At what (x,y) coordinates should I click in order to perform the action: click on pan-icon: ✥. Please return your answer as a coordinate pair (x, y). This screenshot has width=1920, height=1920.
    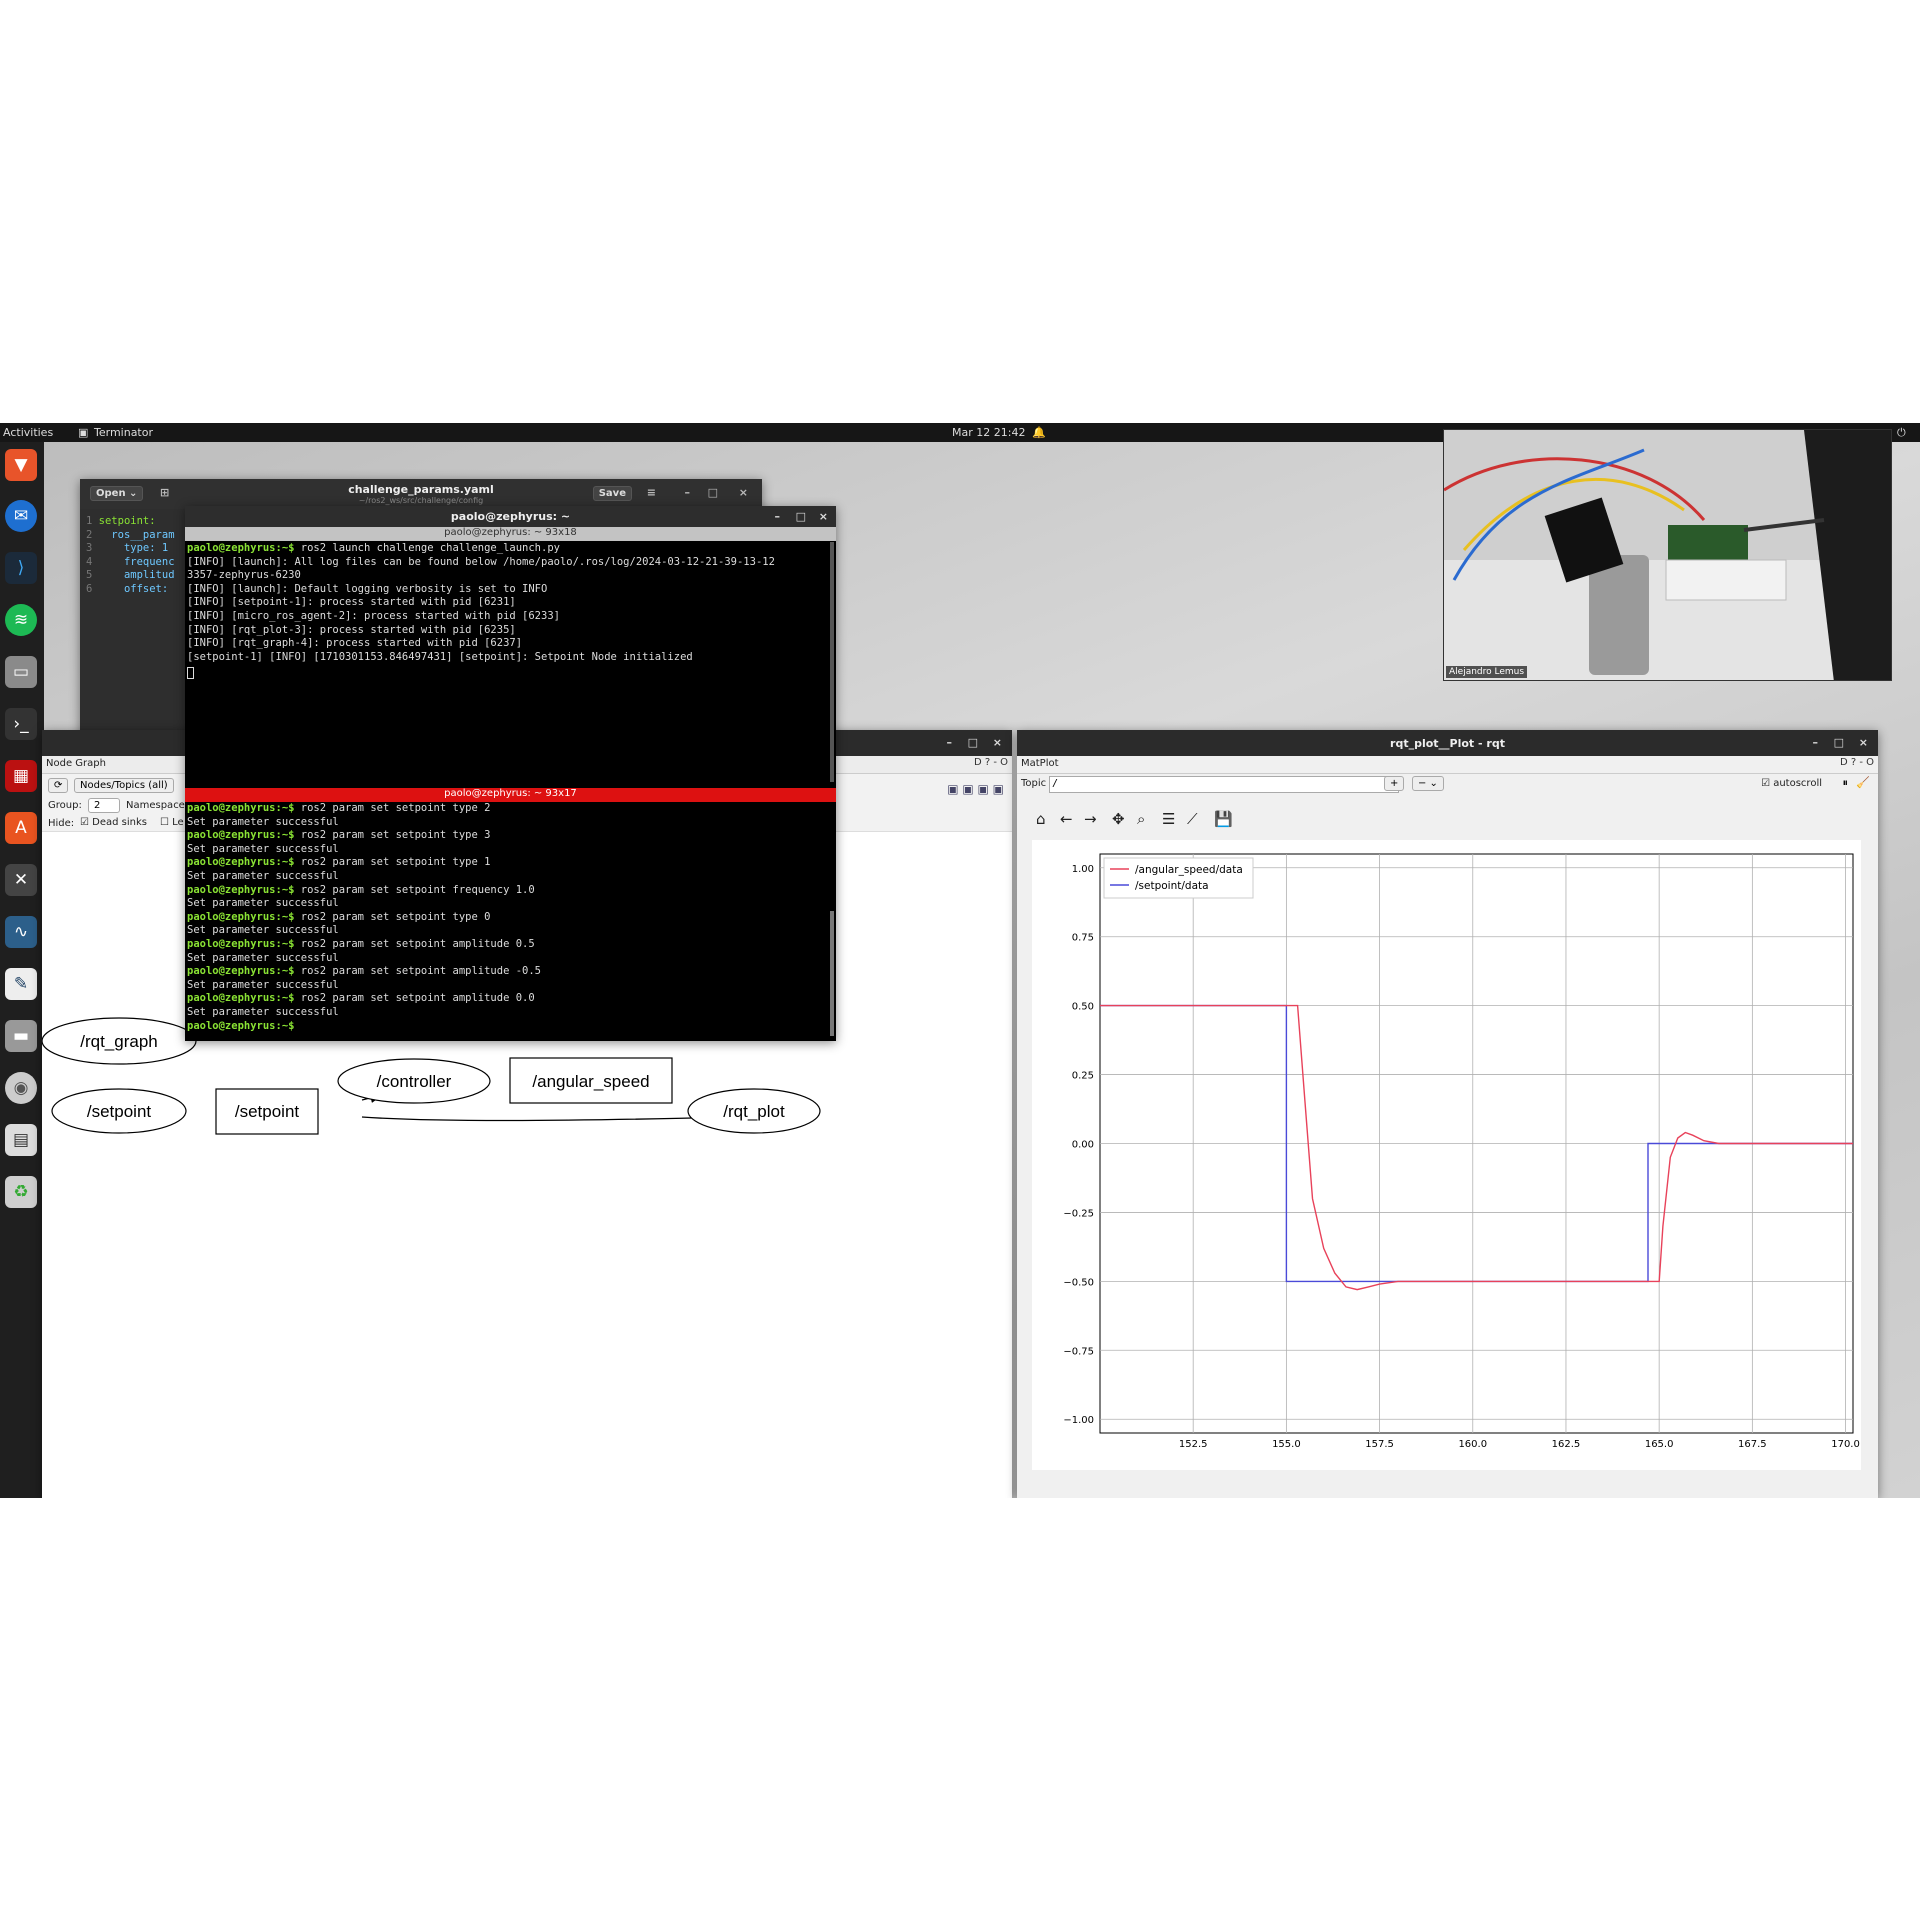
    Looking at the image, I should click on (1118, 819).